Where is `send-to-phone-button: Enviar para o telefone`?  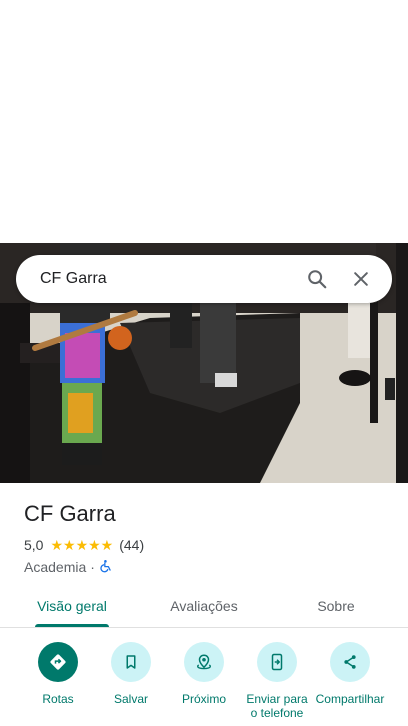 send-to-phone-button: Enviar para o telefone is located at coordinates (277, 681).